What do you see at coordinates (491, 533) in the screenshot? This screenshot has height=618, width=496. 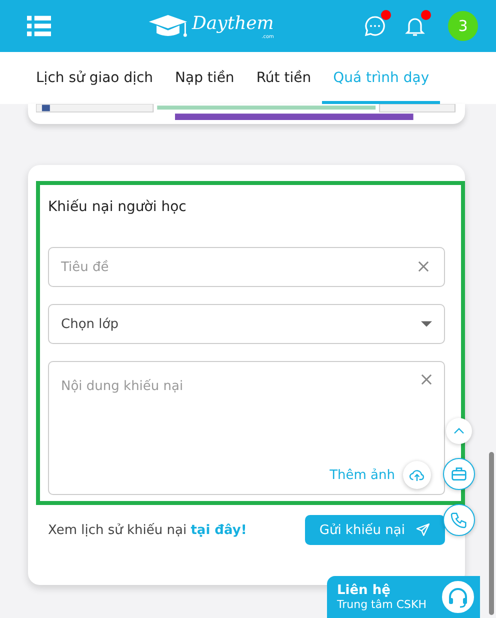 I see `scrollbar` at bounding box center [491, 533].